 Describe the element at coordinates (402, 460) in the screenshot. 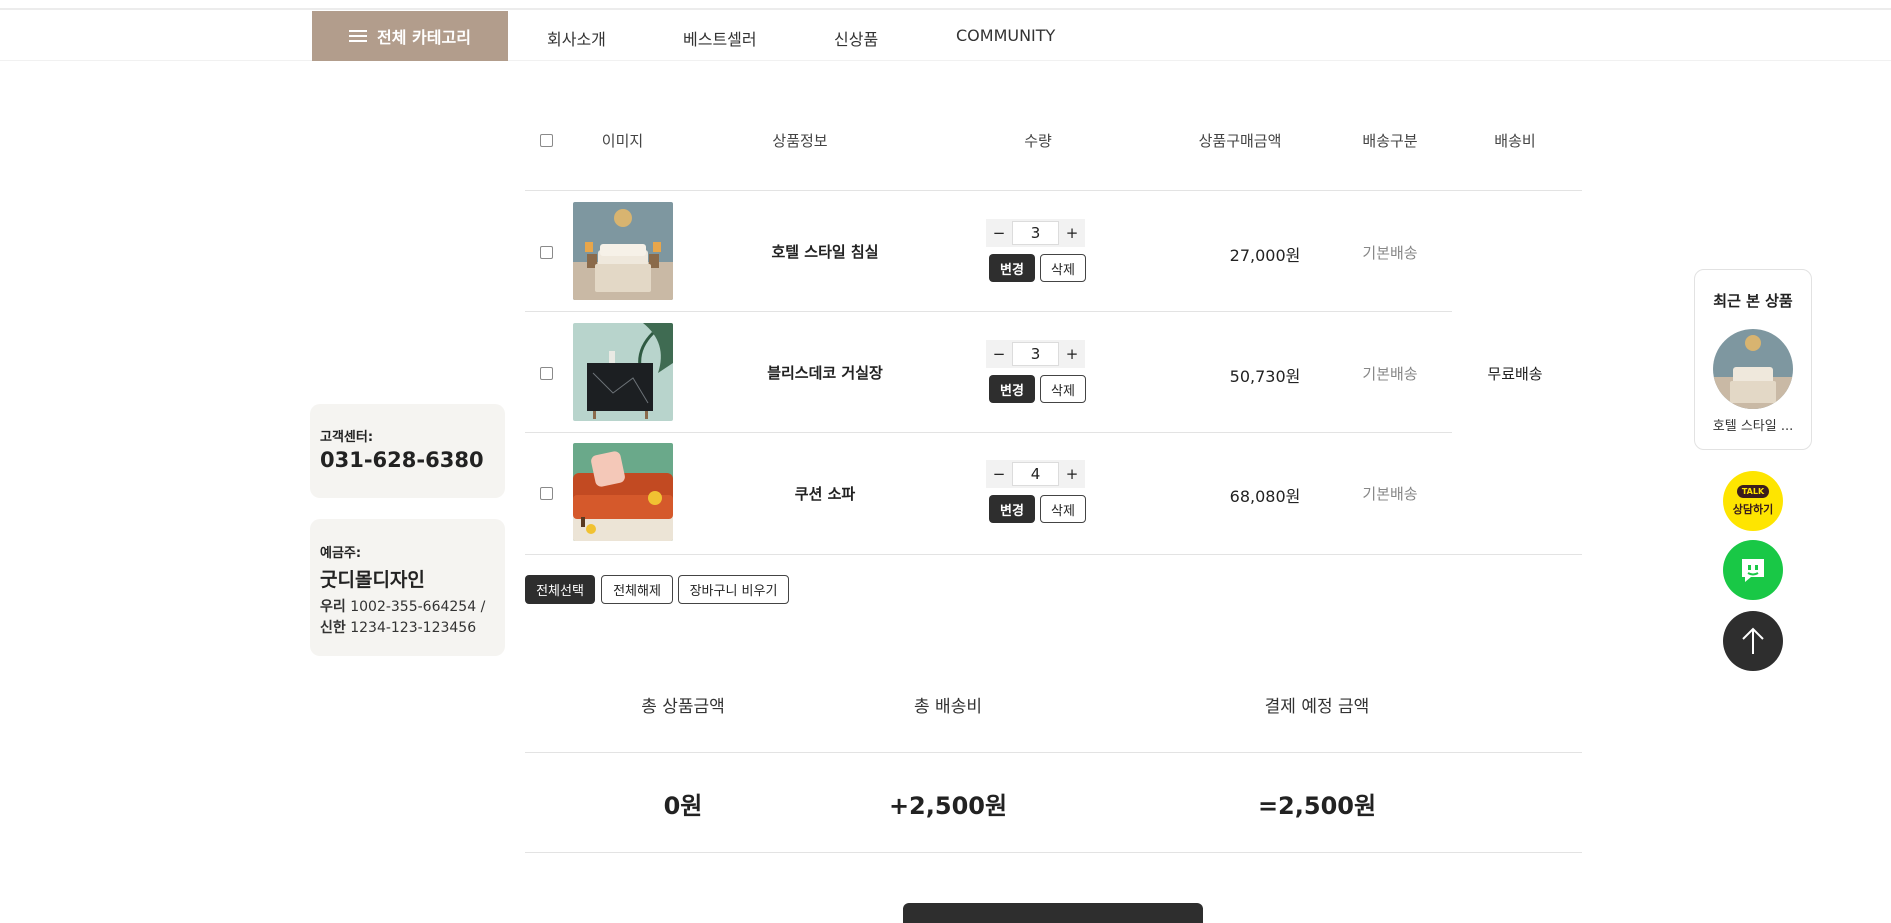

I see `cs-phone: 031-628-6380` at that location.